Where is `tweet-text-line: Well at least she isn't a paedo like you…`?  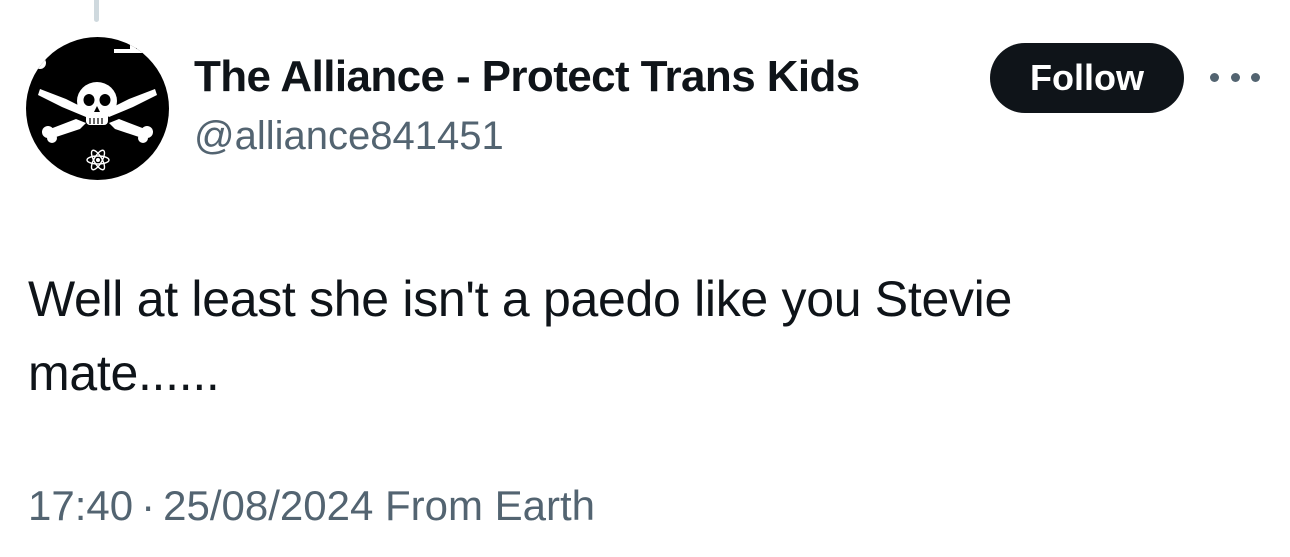
tweet-text-line: Well at least she isn't a paedo like you… is located at coordinates (520, 299).